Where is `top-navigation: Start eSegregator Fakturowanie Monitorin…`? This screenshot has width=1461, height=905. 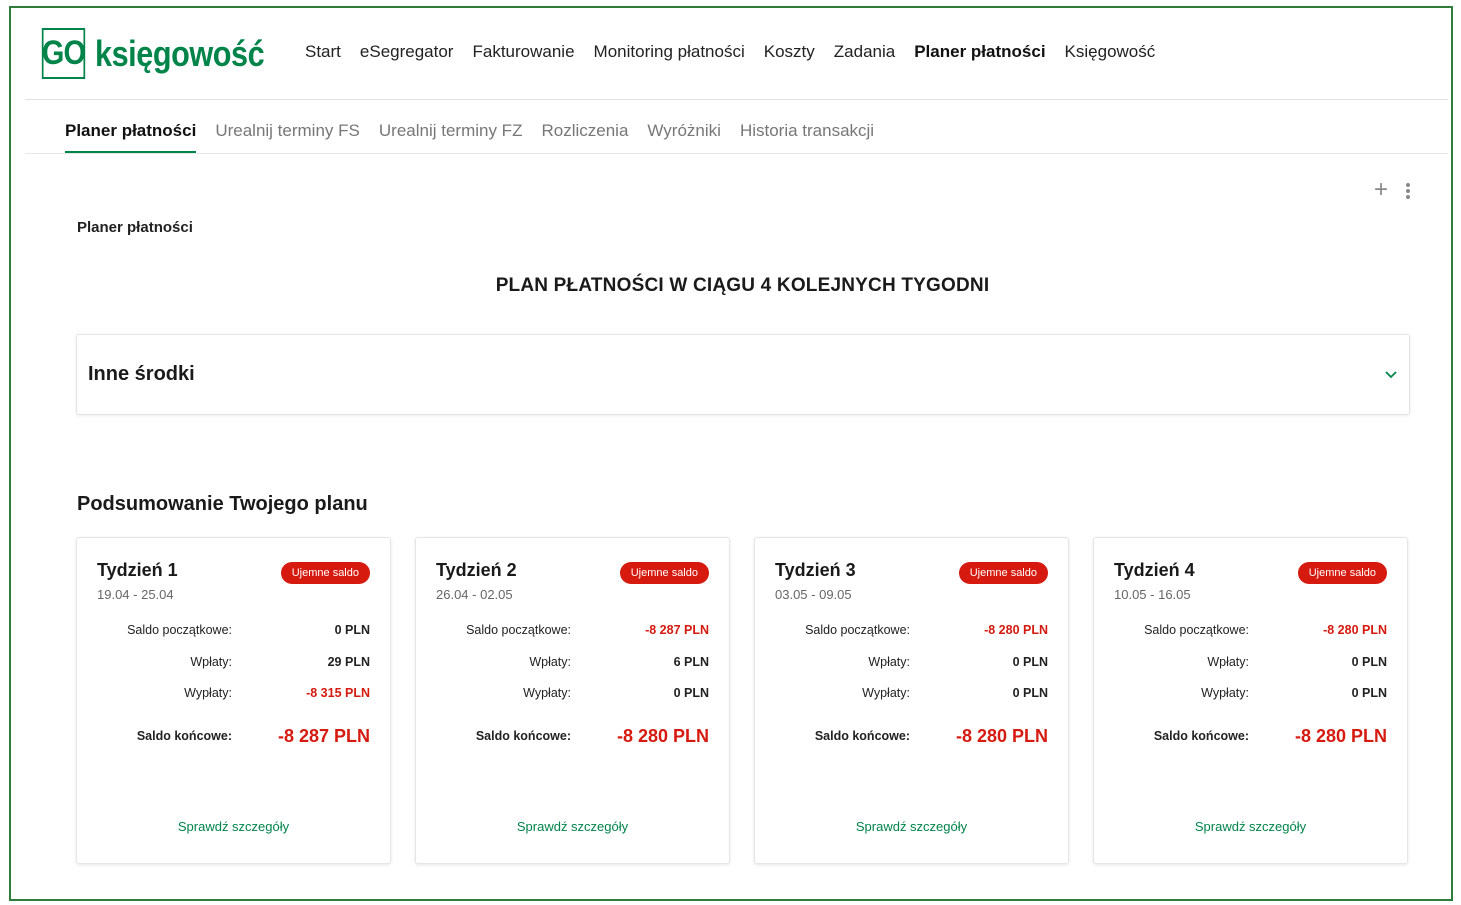
top-navigation: Start eSegregator Fakturowanie Monitorin… is located at coordinates (739, 52).